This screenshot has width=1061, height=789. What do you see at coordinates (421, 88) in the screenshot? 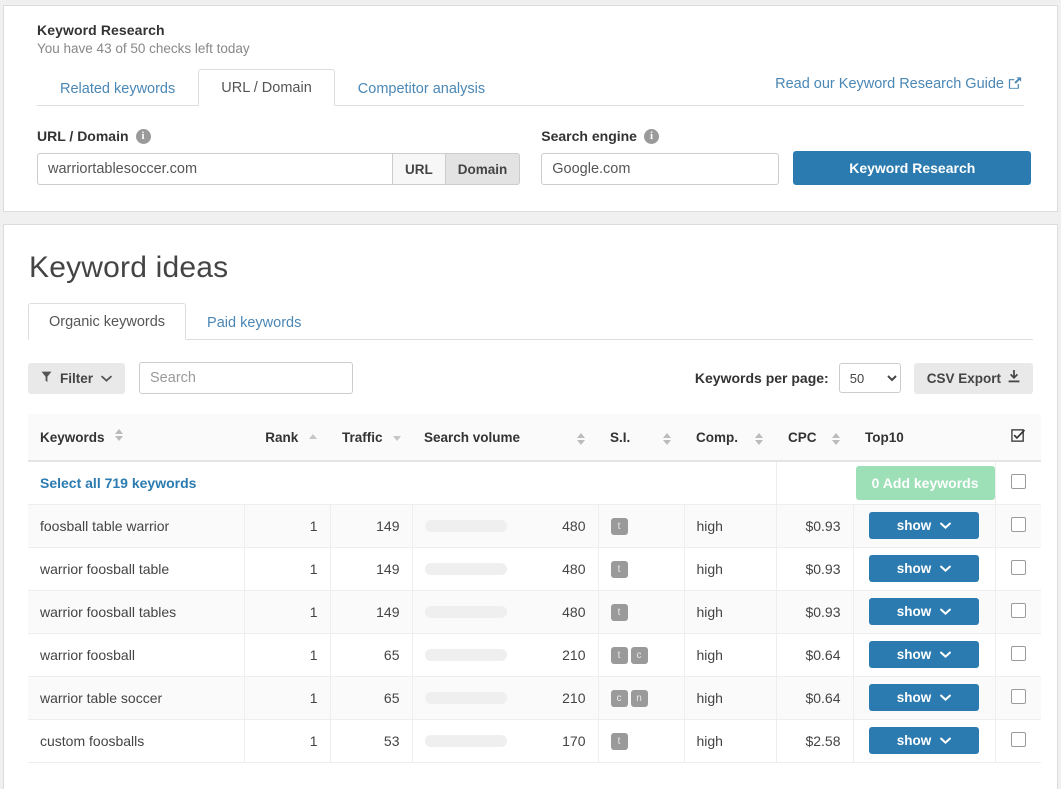
I see `tab-competitor-analysis: Competitor analysis` at bounding box center [421, 88].